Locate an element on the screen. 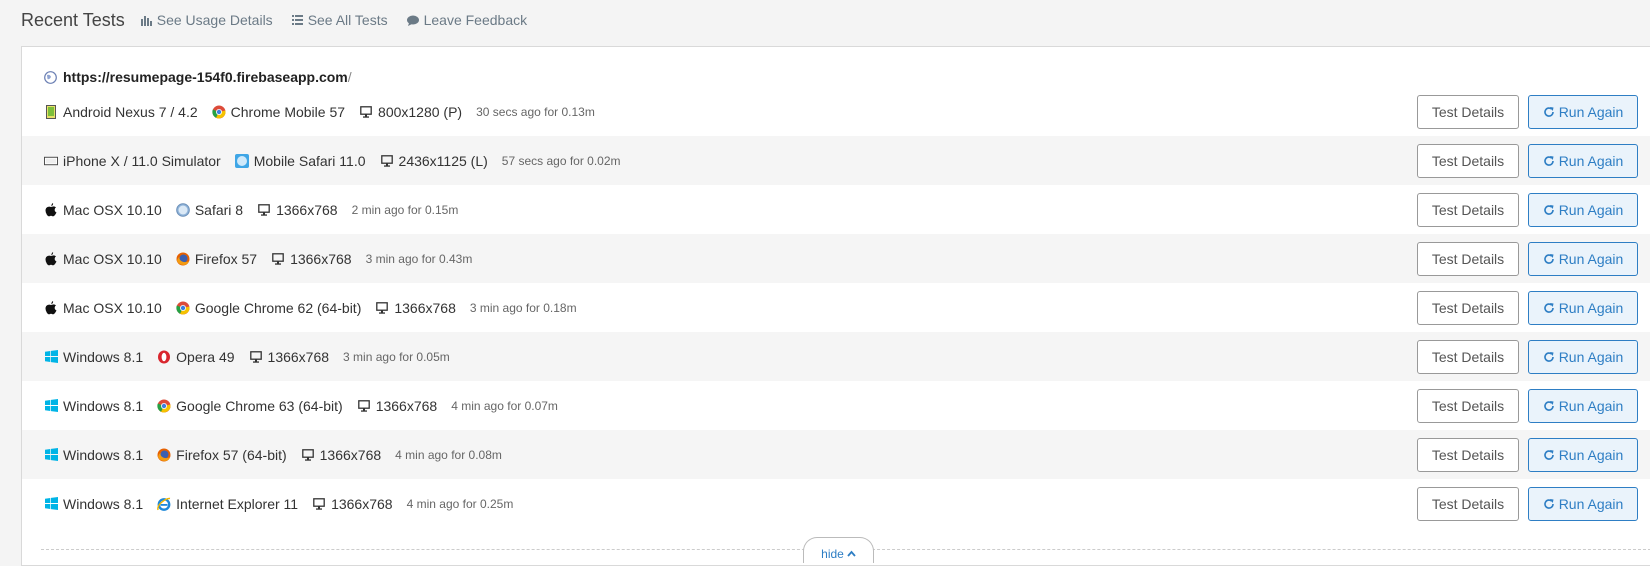 This screenshot has height=566, width=1650. see-all-tests-label: See All Tests is located at coordinates (347, 20).